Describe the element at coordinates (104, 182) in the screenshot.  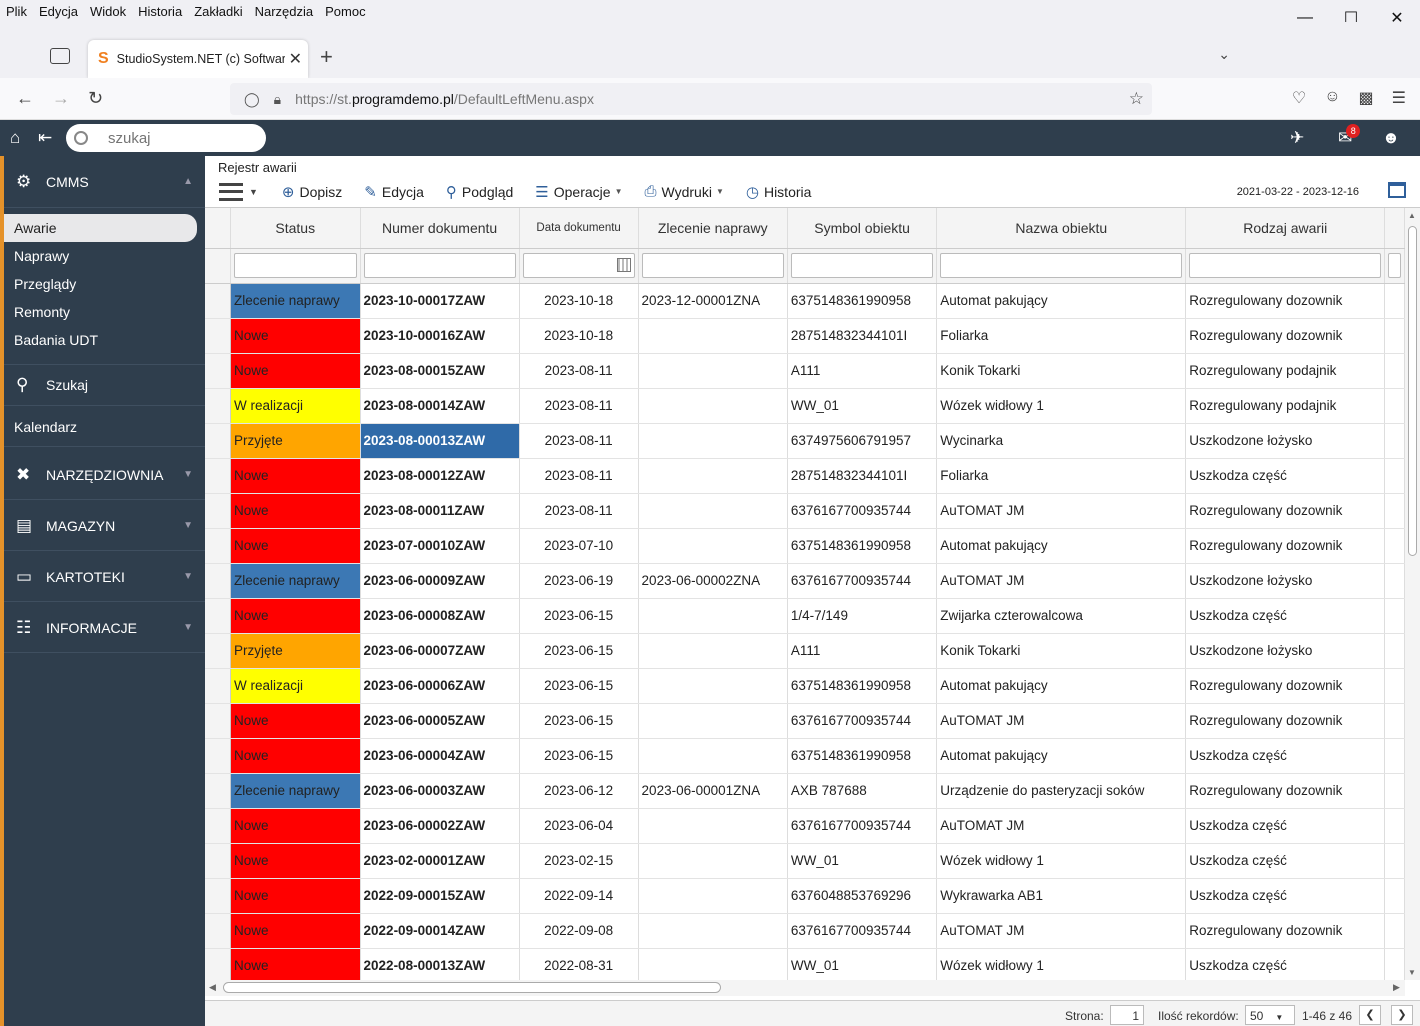
I see `sidebar-section-cmms: ⚙ CMMS ▲` at that location.